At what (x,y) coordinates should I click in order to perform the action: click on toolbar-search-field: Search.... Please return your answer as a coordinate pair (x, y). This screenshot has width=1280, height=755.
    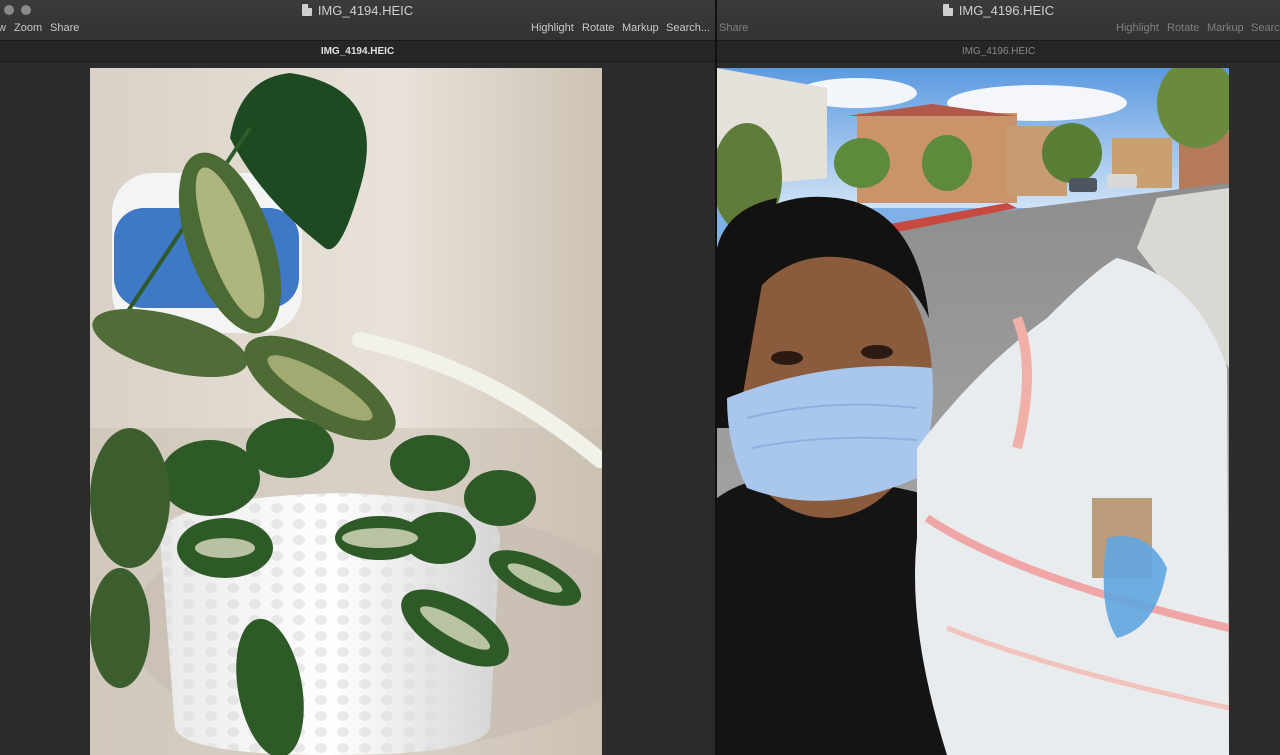
    Looking at the image, I should click on (688, 28).